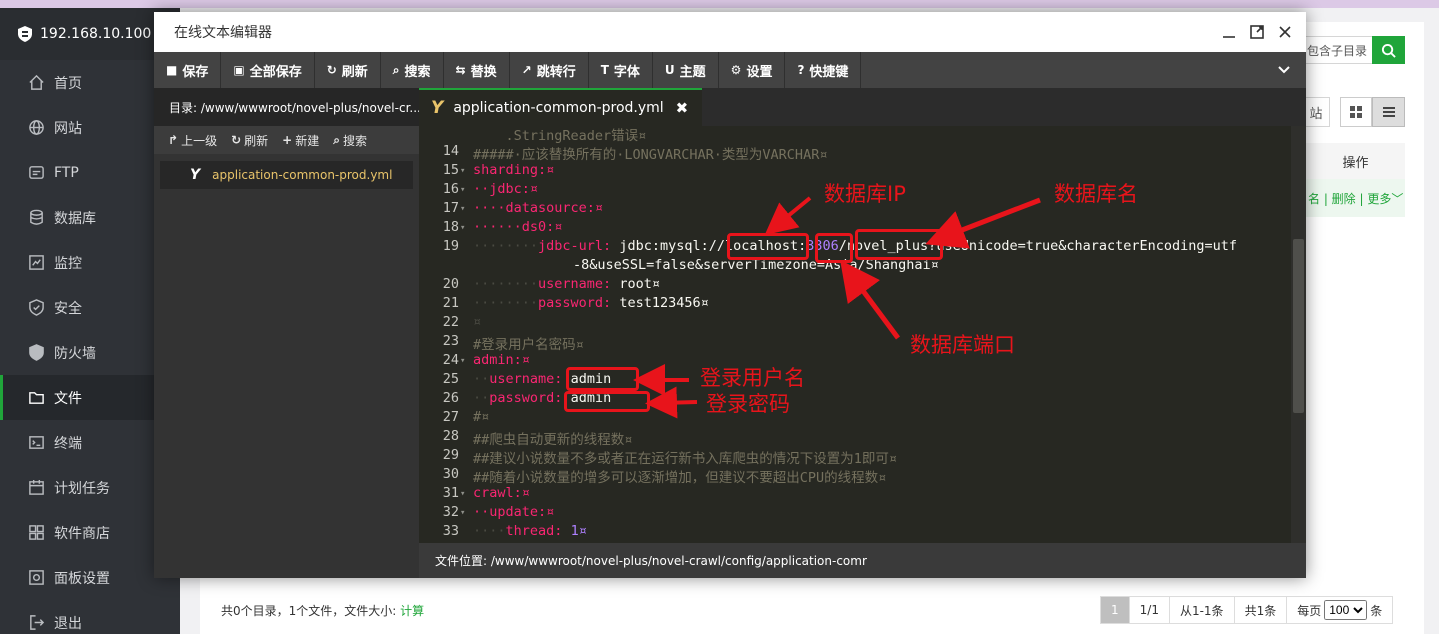 Image resolution: width=1439 pixels, height=634 pixels. What do you see at coordinates (90, 617) in the screenshot?
I see `sidebar-item-logout: 退出` at bounding box center [90, 617].